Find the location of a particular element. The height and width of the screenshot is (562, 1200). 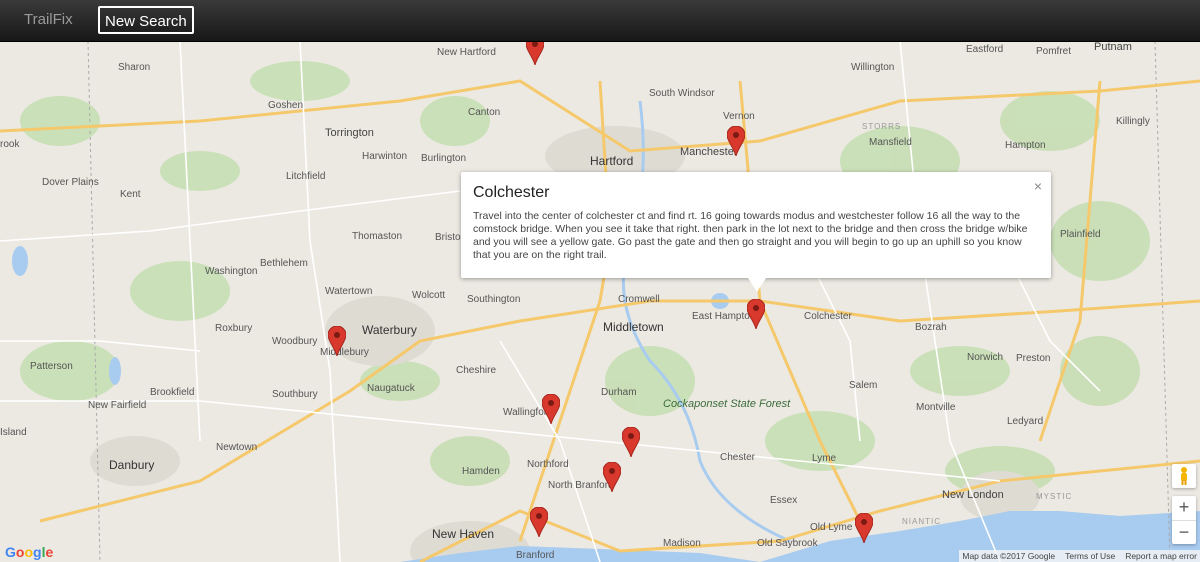

map-label: MYSTIC is located at coordinates (1054, 496).